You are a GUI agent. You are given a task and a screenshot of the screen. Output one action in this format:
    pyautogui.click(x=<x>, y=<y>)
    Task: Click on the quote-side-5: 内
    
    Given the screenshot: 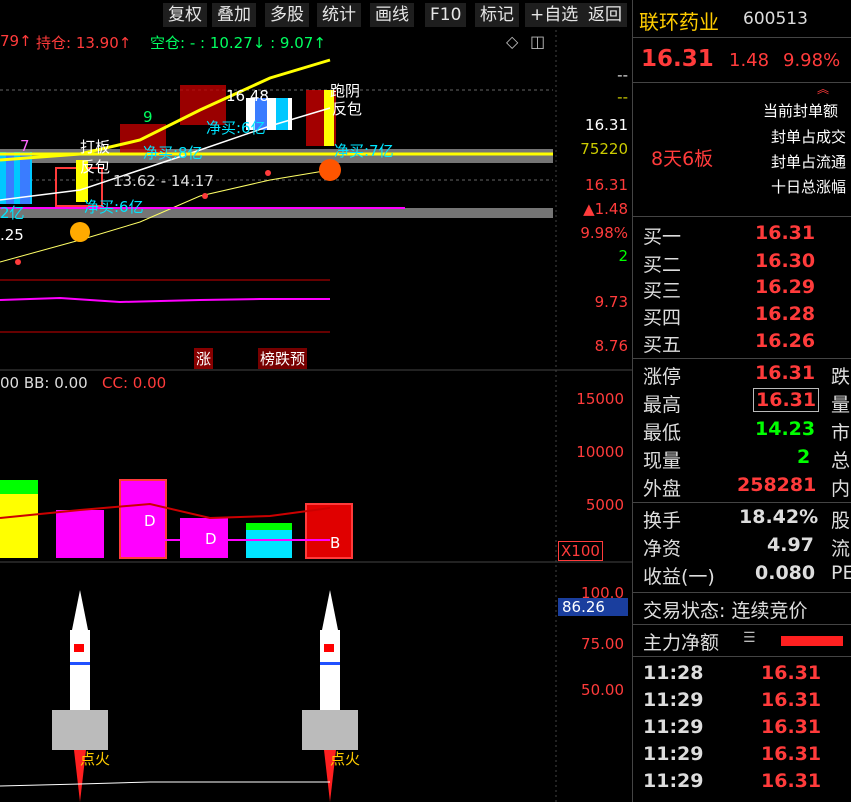 What is the action you would take?
    pyautogui.click(x=841, y=489)
    